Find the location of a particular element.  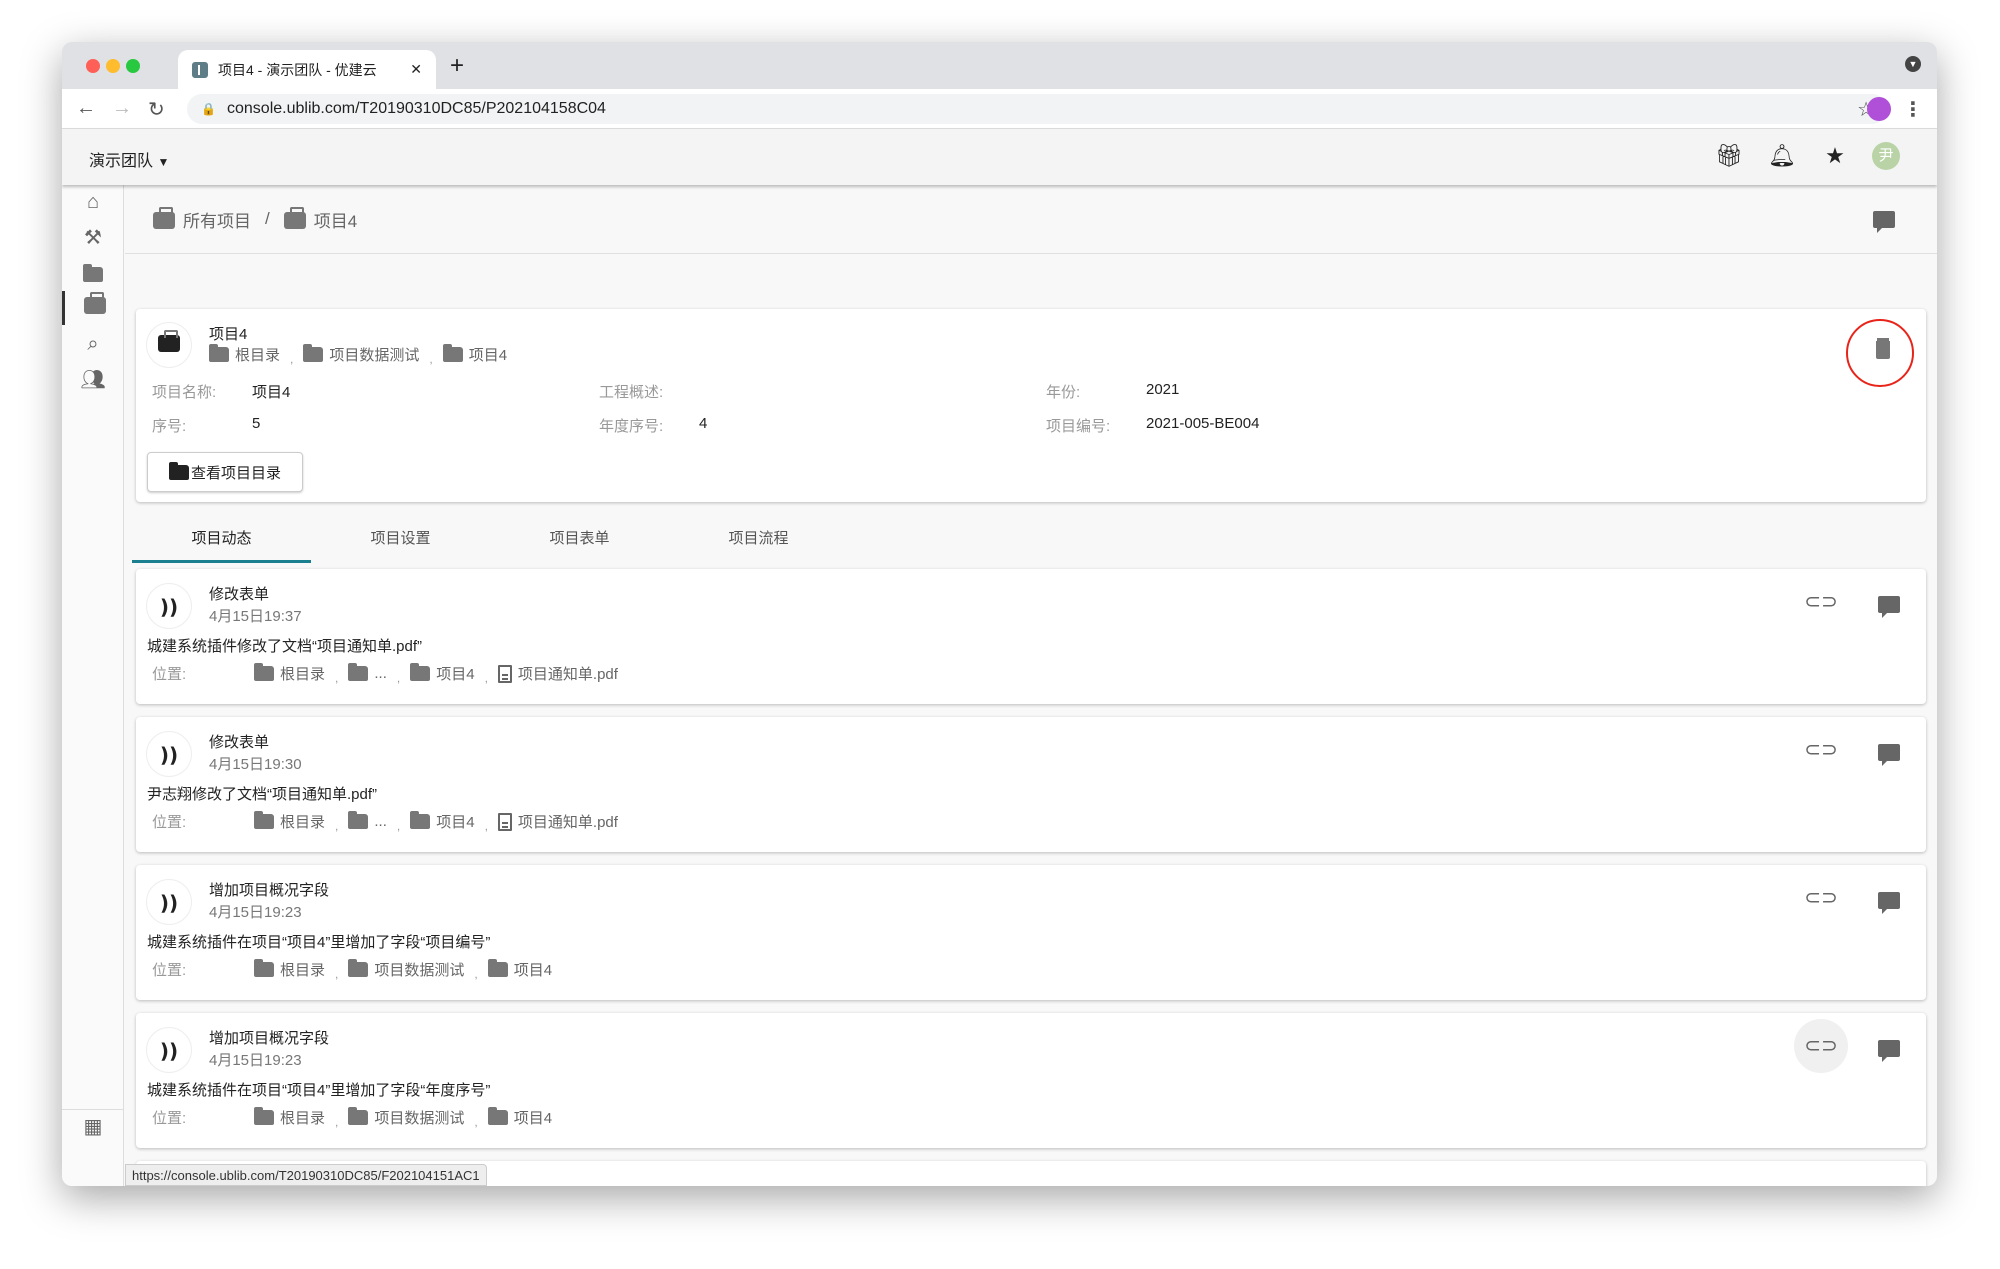

close-tab-icon: ✕ is located at coordinates (416, 69).